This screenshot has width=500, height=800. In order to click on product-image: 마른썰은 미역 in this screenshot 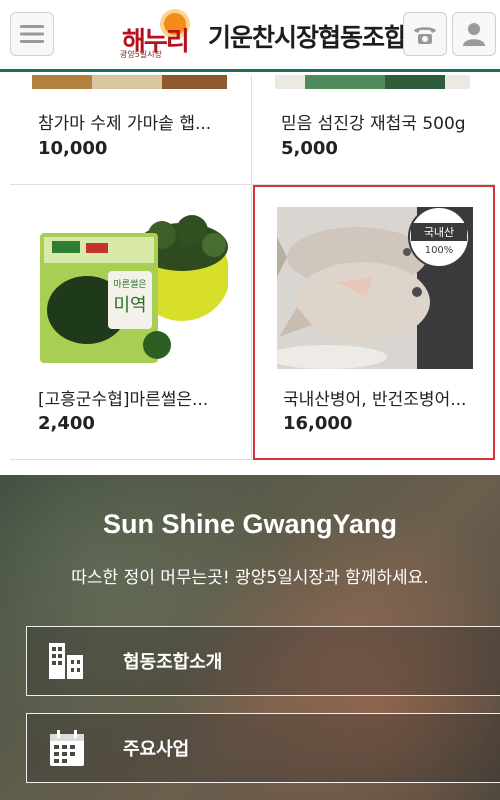, I will do `click(130, 286)`.